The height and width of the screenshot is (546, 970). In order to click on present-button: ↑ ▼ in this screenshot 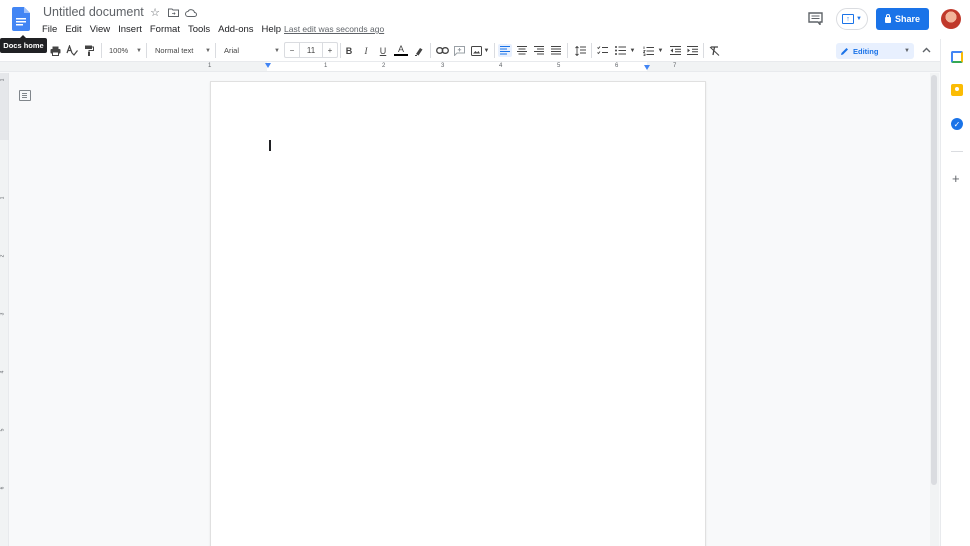, I will do `click(852, 19)`.